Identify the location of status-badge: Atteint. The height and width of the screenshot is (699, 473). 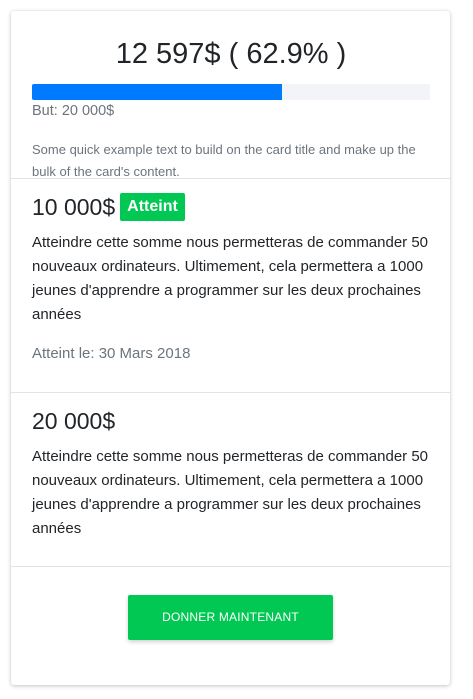
(152, 207).